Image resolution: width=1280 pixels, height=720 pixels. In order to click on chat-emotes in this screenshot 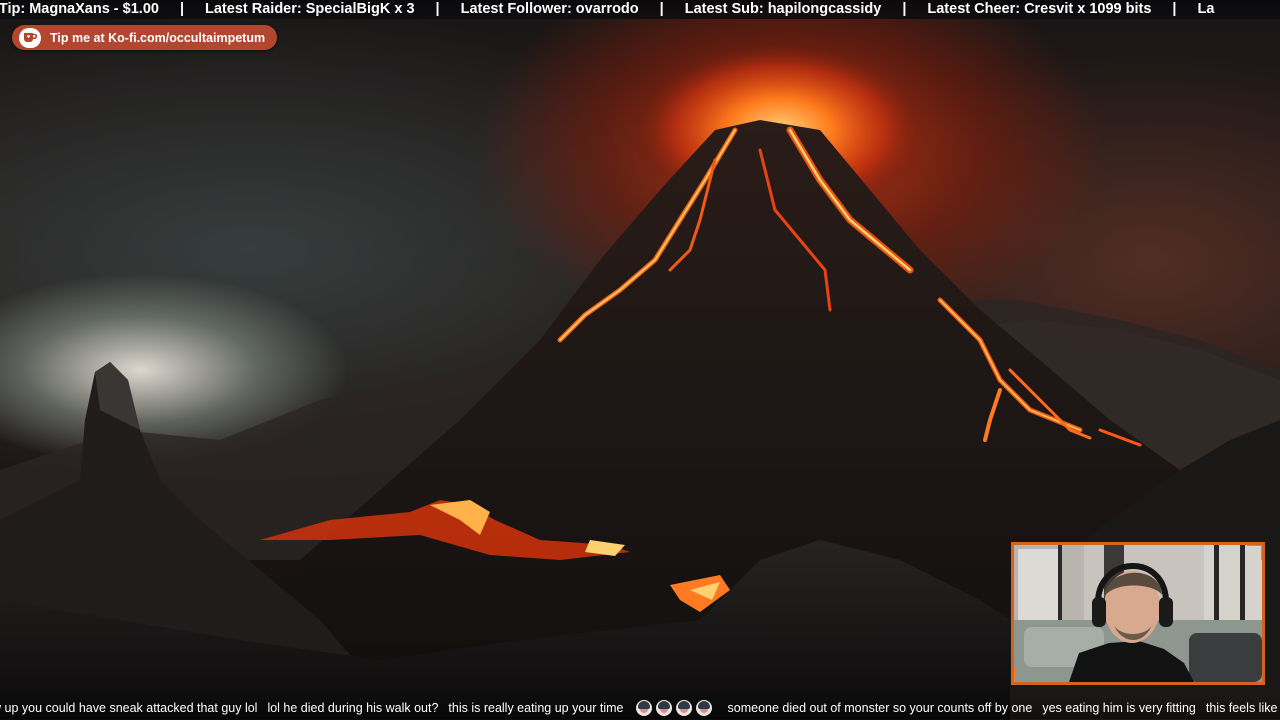, I will do `click(674, 708)`.